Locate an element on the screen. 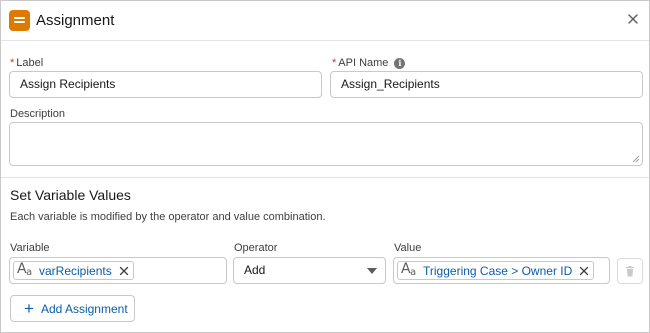  value-label: Value is located at coordinates (408, 248).